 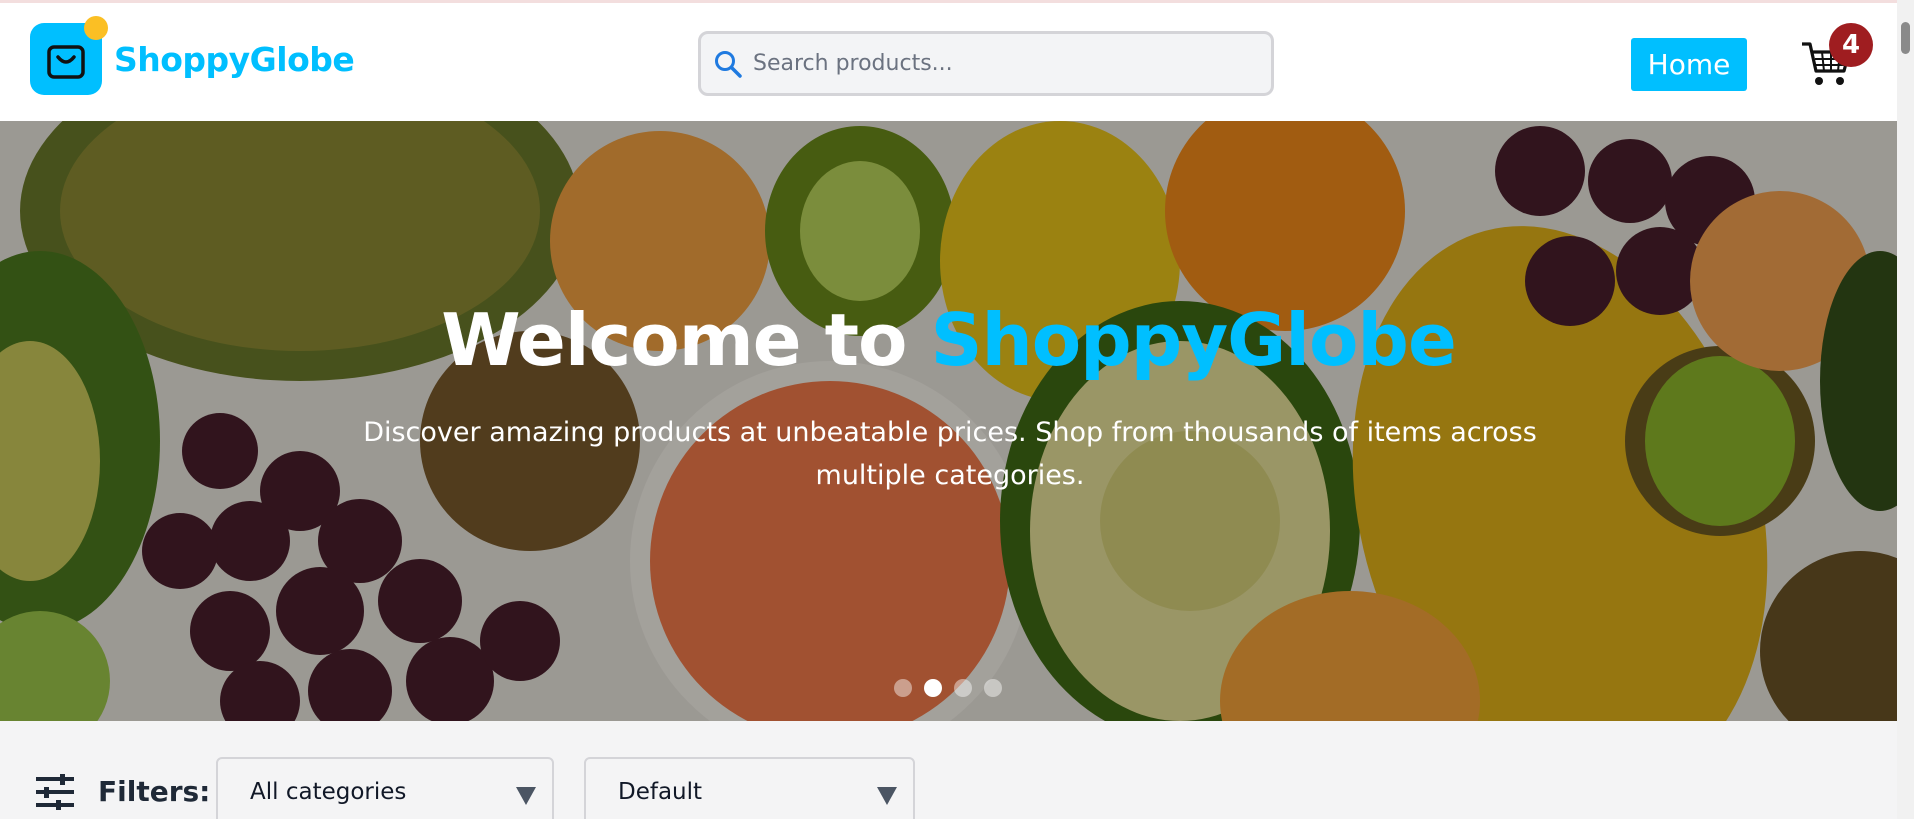 I want to click on search-bar, so click(x=986, y=63).